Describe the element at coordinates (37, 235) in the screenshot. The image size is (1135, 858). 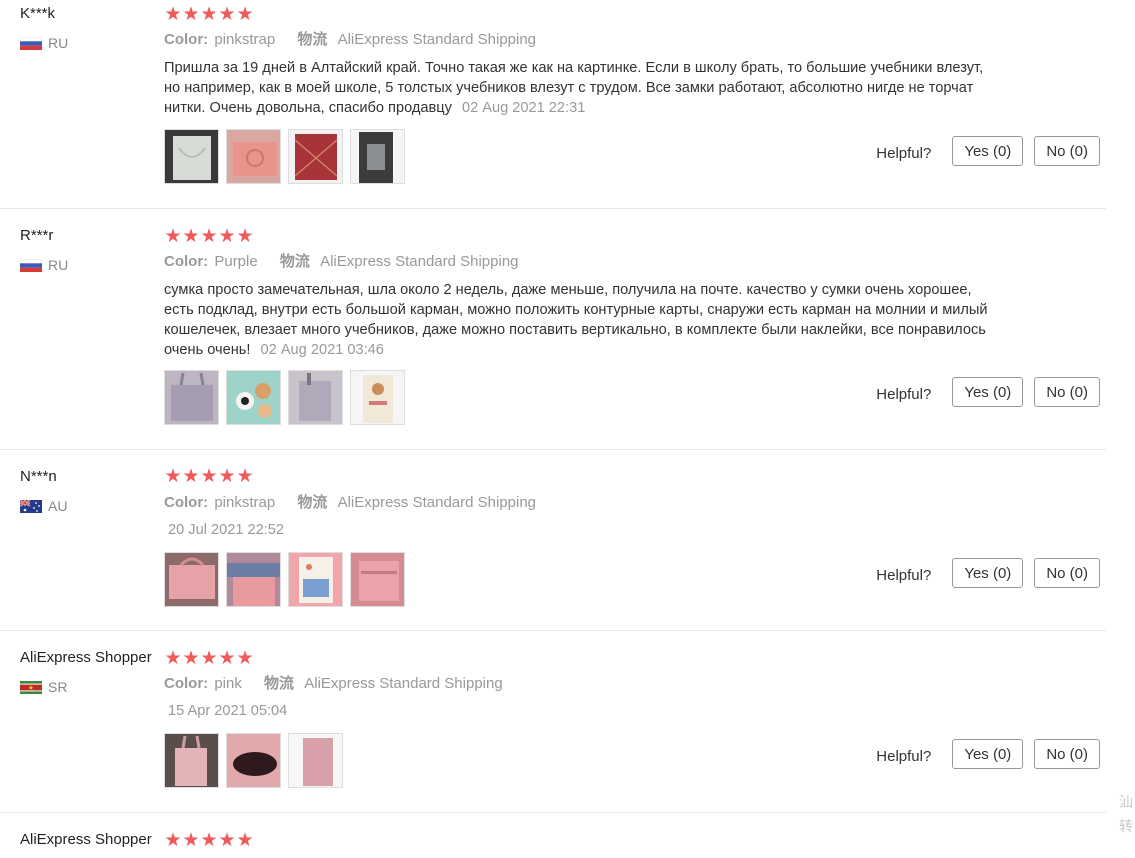
I see `reviewer-name: R***r` at that location.